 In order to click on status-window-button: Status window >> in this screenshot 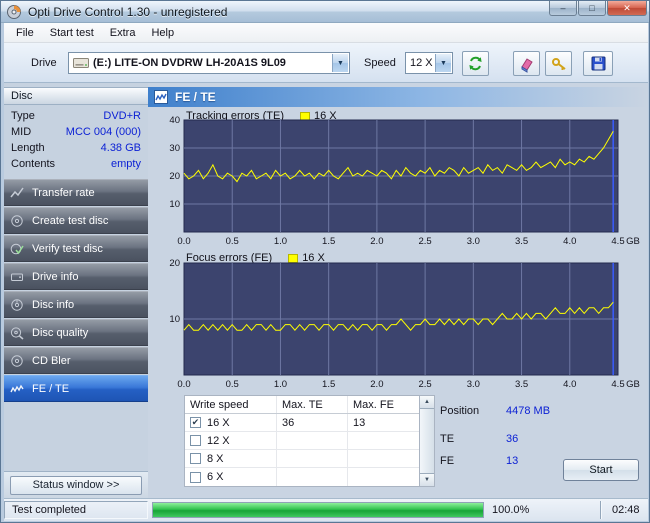, I will do `click(76, 485)`.